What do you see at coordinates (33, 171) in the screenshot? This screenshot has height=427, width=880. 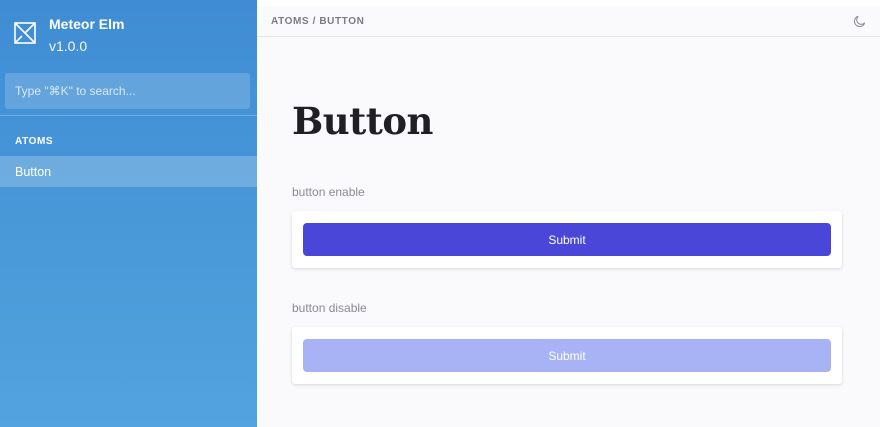 I see `sidebar-item-label: Button` at bounding box center [33, 171].